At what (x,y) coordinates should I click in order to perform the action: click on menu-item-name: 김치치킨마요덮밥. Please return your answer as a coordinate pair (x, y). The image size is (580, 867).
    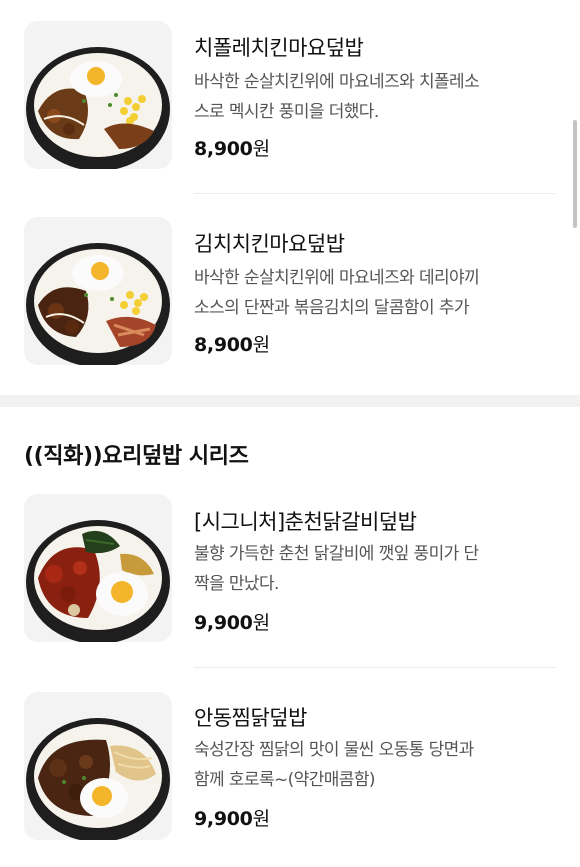
    Looking at the image, I should click on (269, 244).